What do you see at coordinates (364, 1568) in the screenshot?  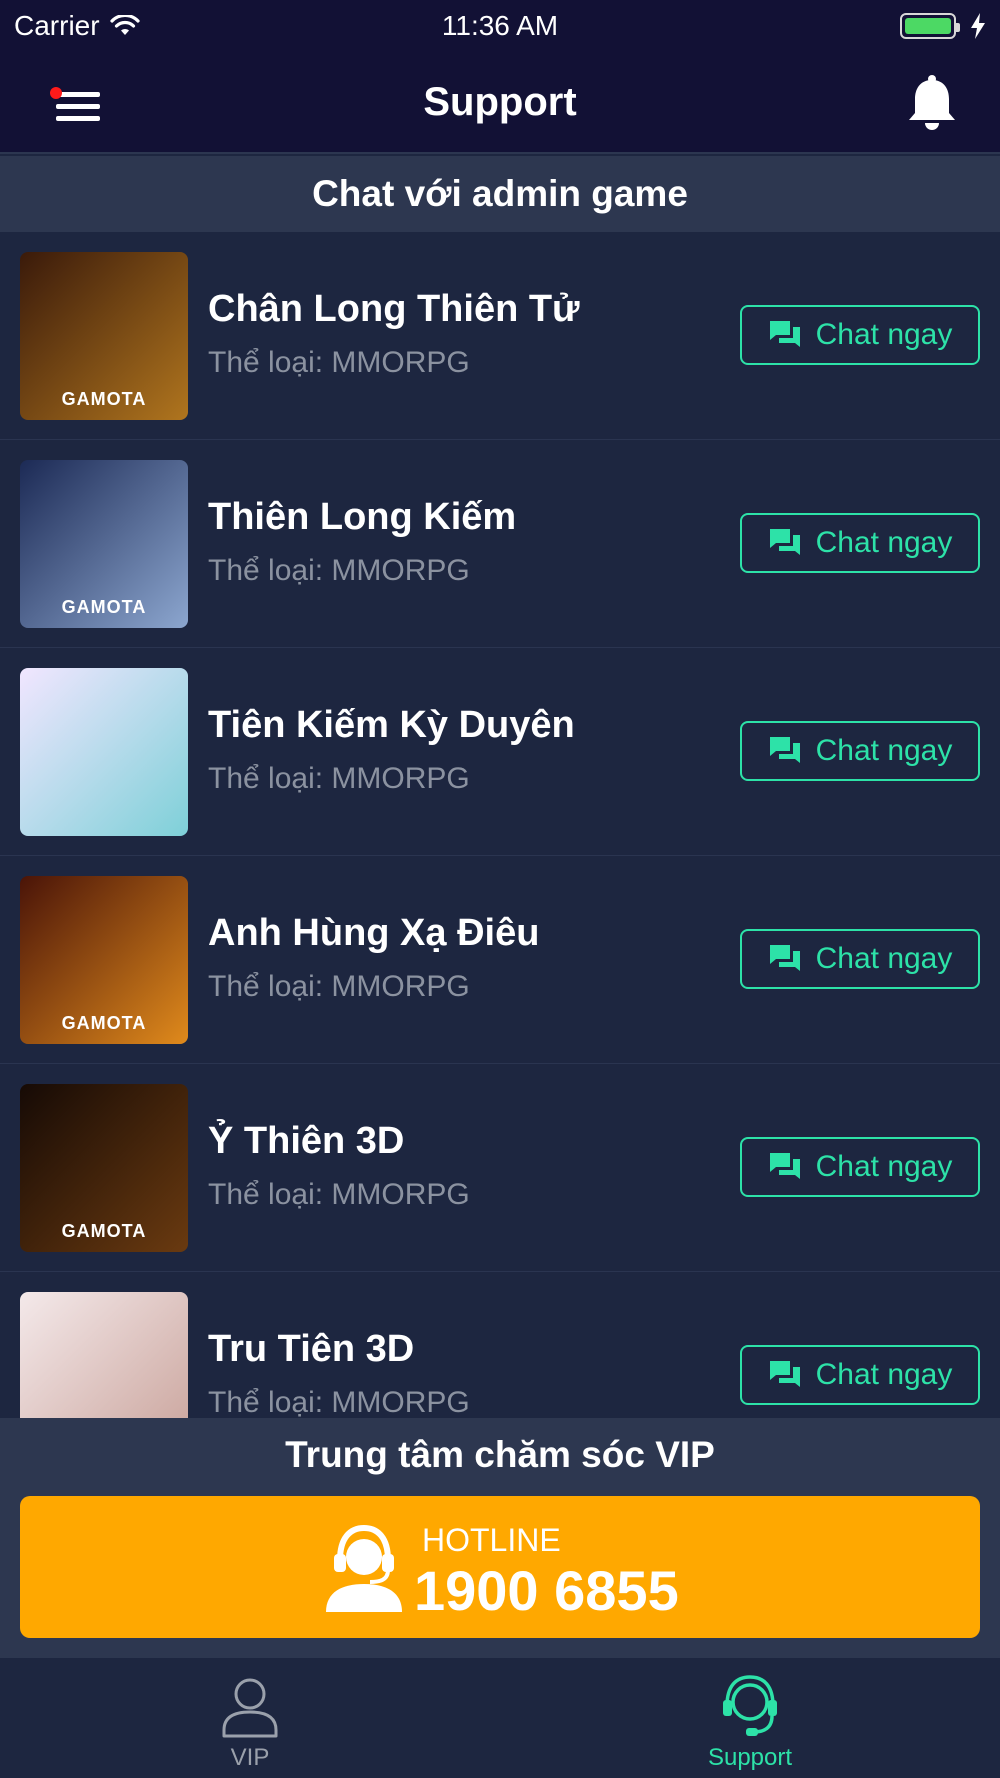 I see `headset-agent-icon` at bounding box center [364, 1568].